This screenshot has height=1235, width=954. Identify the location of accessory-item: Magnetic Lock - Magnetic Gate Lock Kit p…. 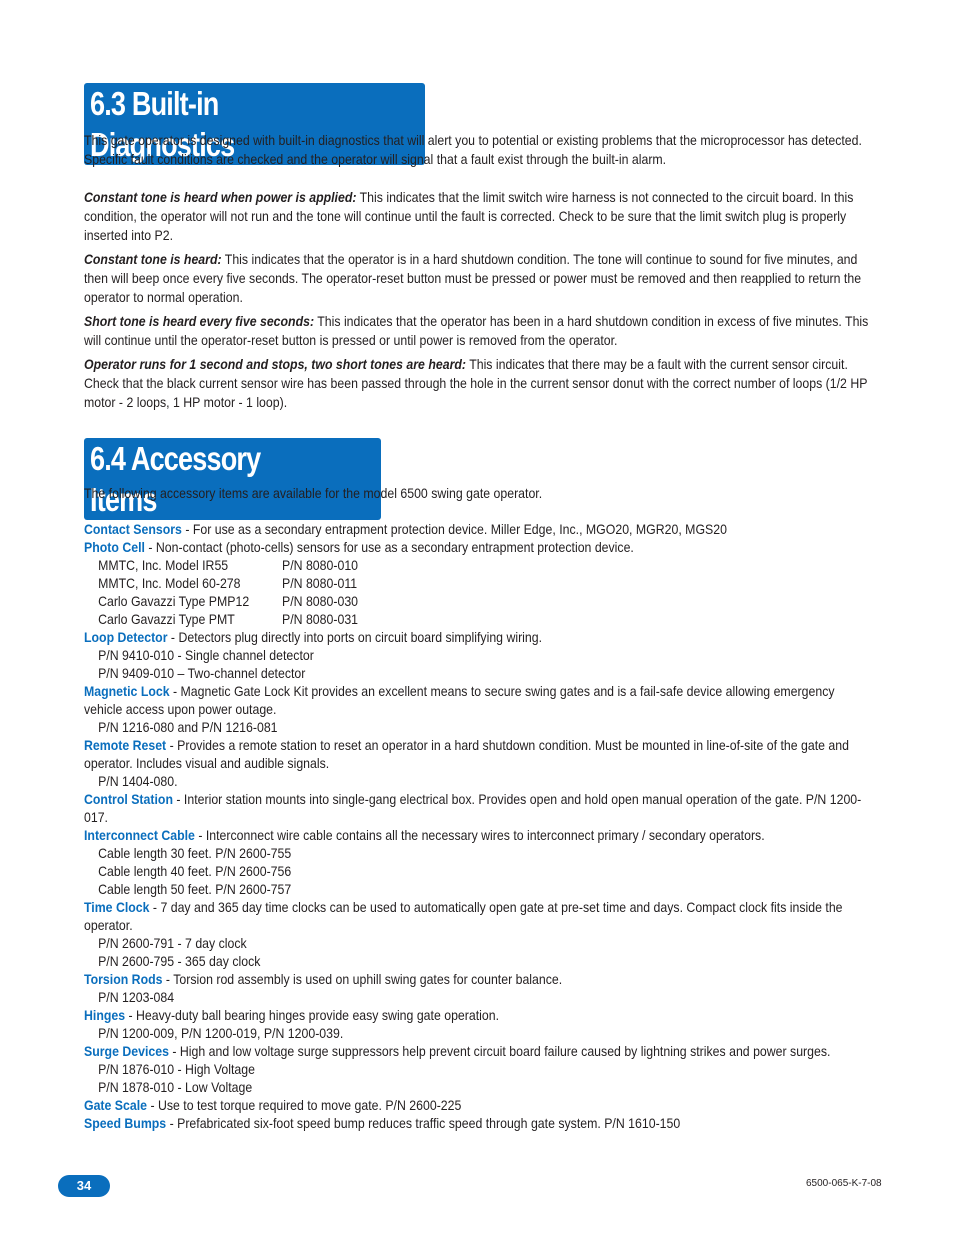
(479, 700).